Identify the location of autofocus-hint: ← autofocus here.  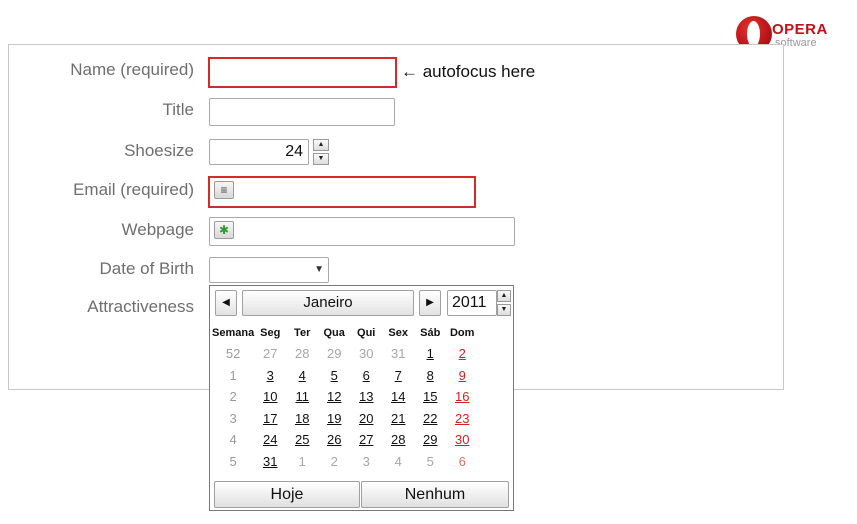
(468, 71).